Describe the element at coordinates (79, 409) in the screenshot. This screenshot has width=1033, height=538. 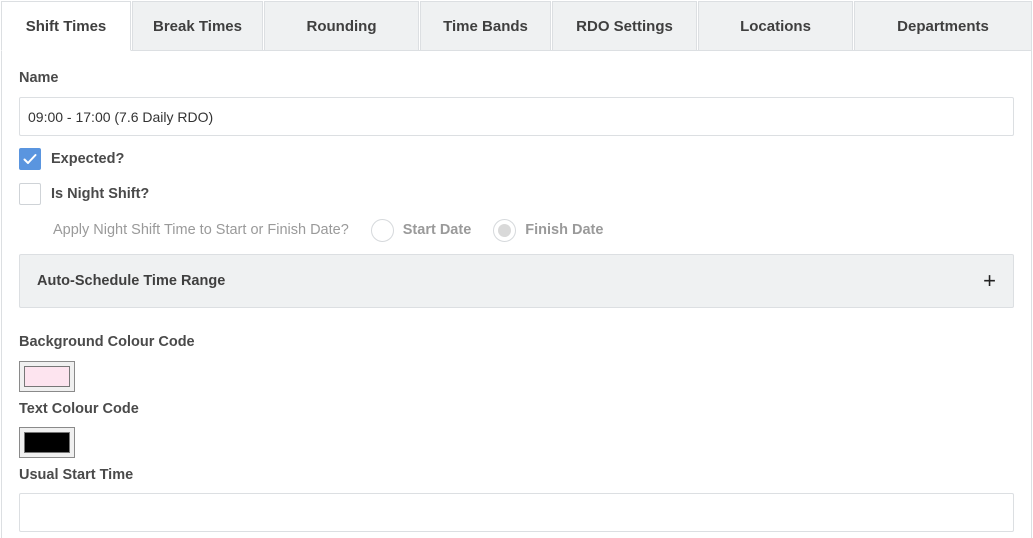
I see `text-colour-label: Text Colour Code` at that location.